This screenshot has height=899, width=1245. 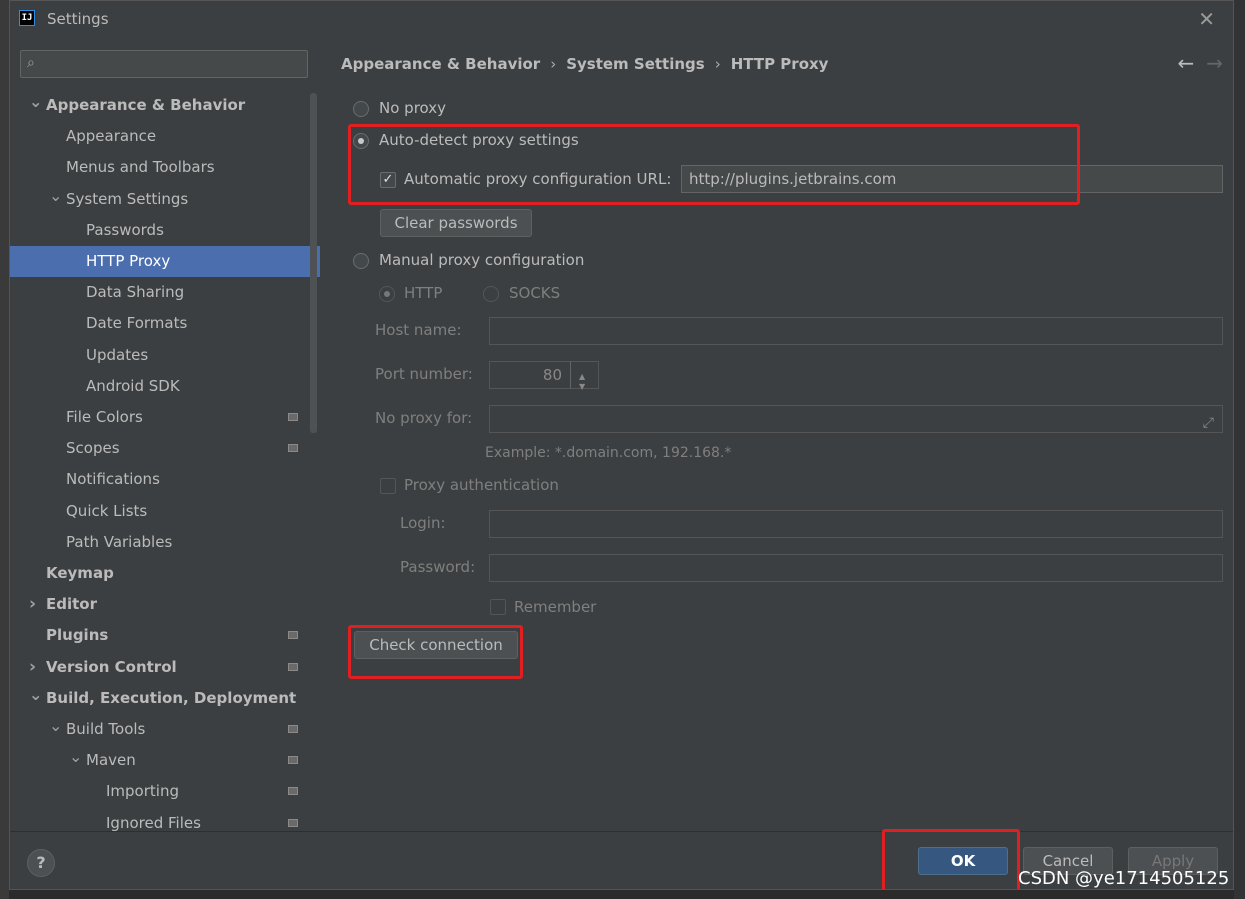 What do you see at coordinates (635, 64) in the screenshot?
I see `breadcrumb-item: System Settings` at bounding box center [635, 64].